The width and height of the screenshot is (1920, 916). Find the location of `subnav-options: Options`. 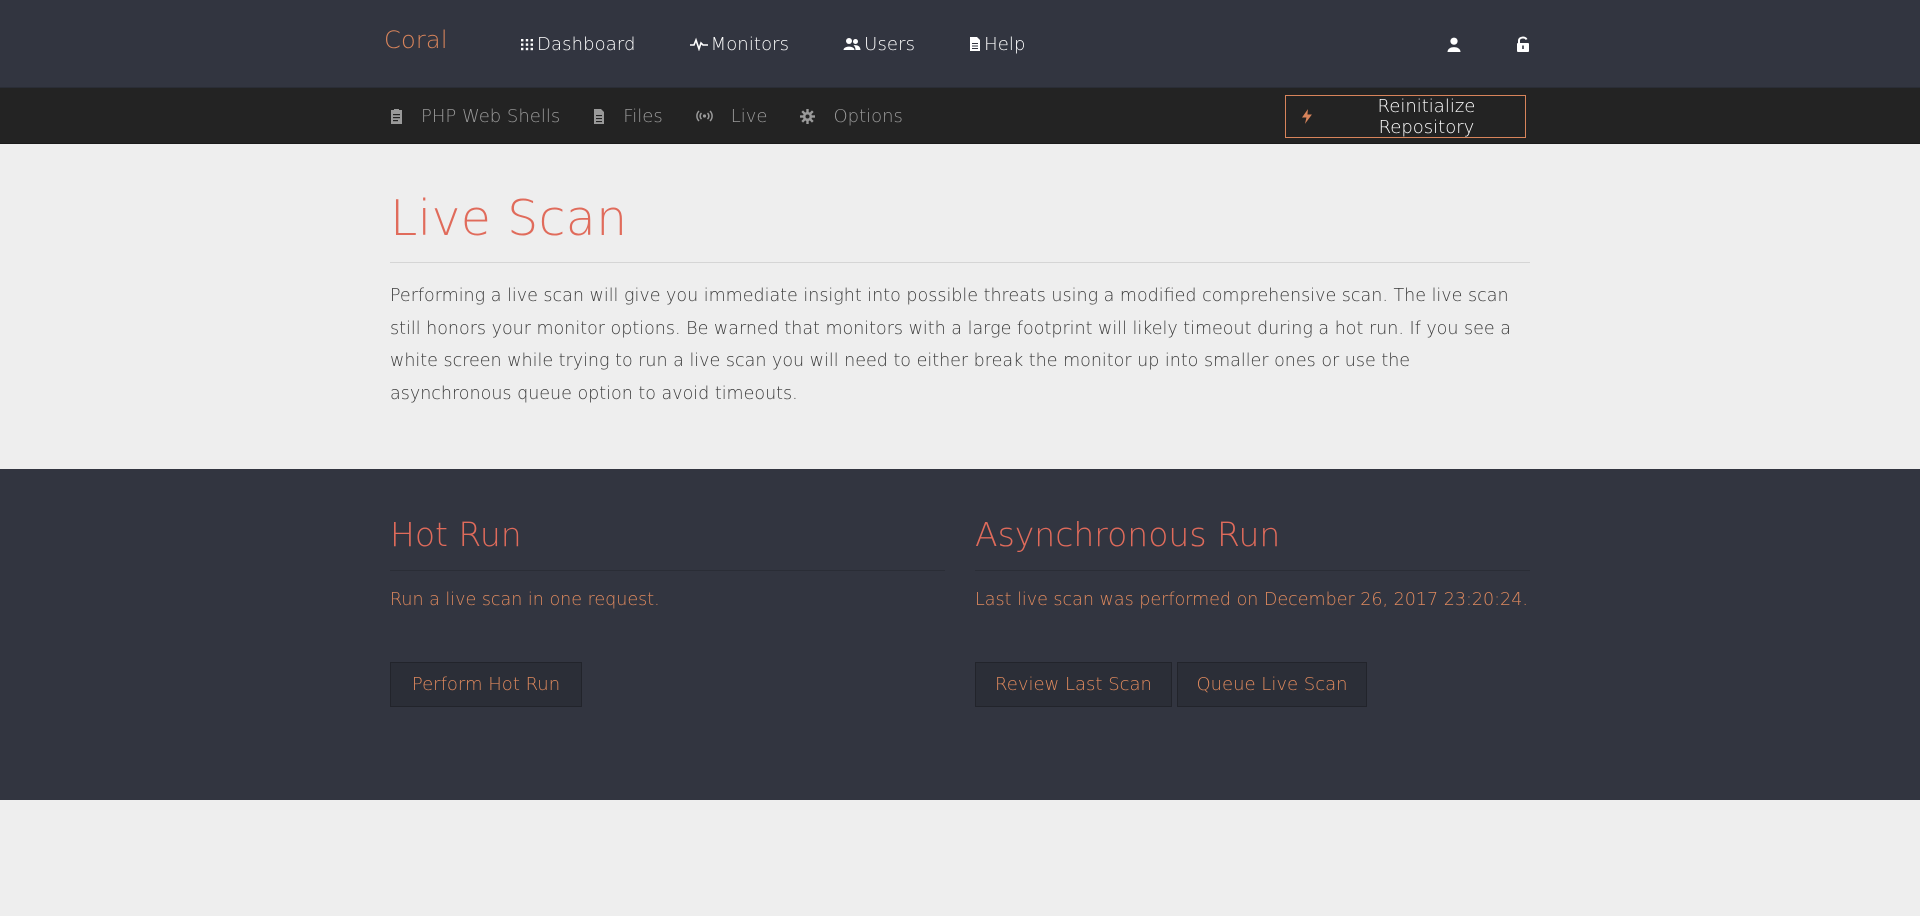

subnav-options: Options is located at coordinates (851, 116).